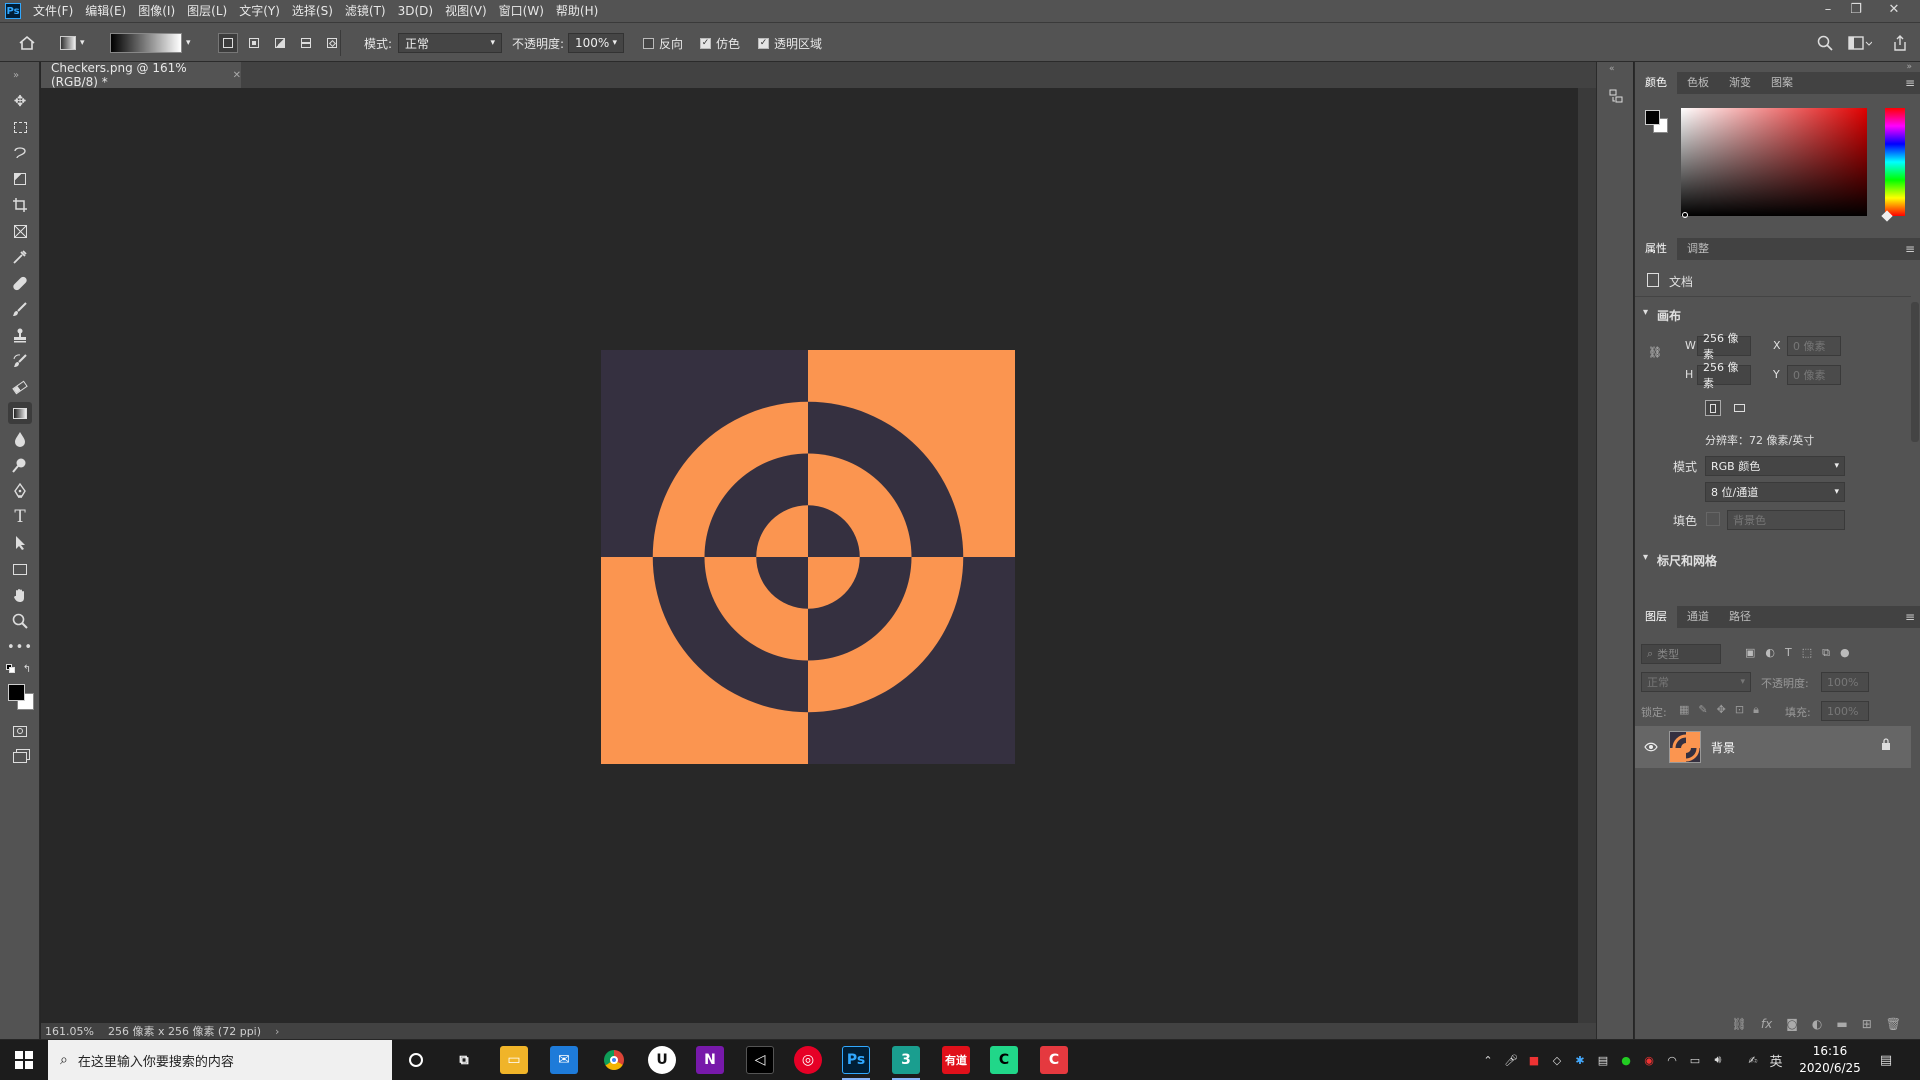 Image resolution: width=1920 pixels, height=1080 pixels. What do you see at coordinates (20, 387) in the screenshot?
I see `eraser-tool-icon` at bounding box center [20, 387].